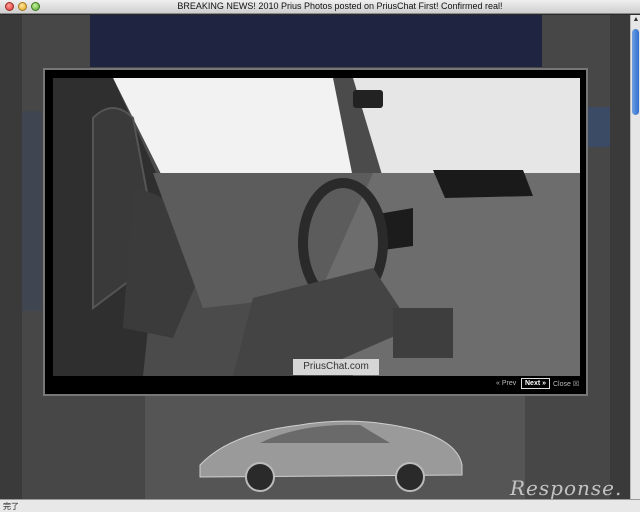 The image size is (640, 512). I want to click on photo-caption: PriusChat.com, so click(336, 367).